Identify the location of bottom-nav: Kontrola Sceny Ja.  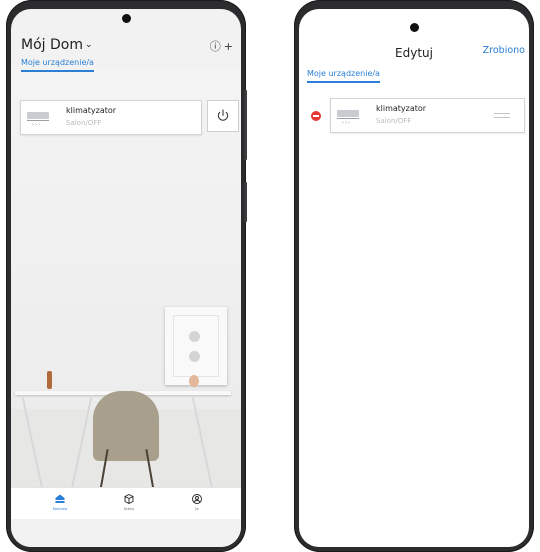
(126, 503).